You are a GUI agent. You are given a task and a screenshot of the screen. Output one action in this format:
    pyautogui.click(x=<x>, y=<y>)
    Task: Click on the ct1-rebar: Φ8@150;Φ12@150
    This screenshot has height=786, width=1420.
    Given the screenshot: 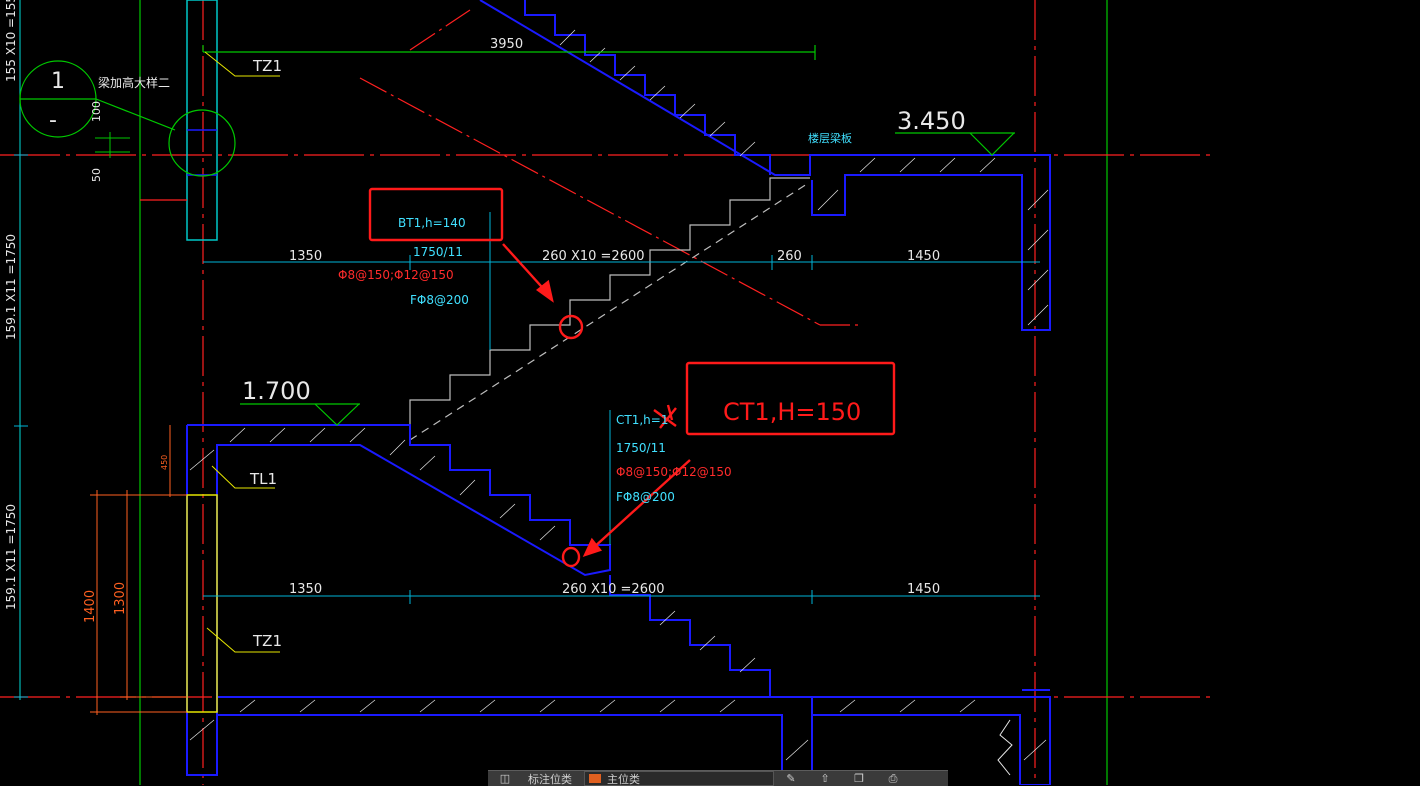 What is the action you would take?
    pyautogui.click(x=674, y=472)
    